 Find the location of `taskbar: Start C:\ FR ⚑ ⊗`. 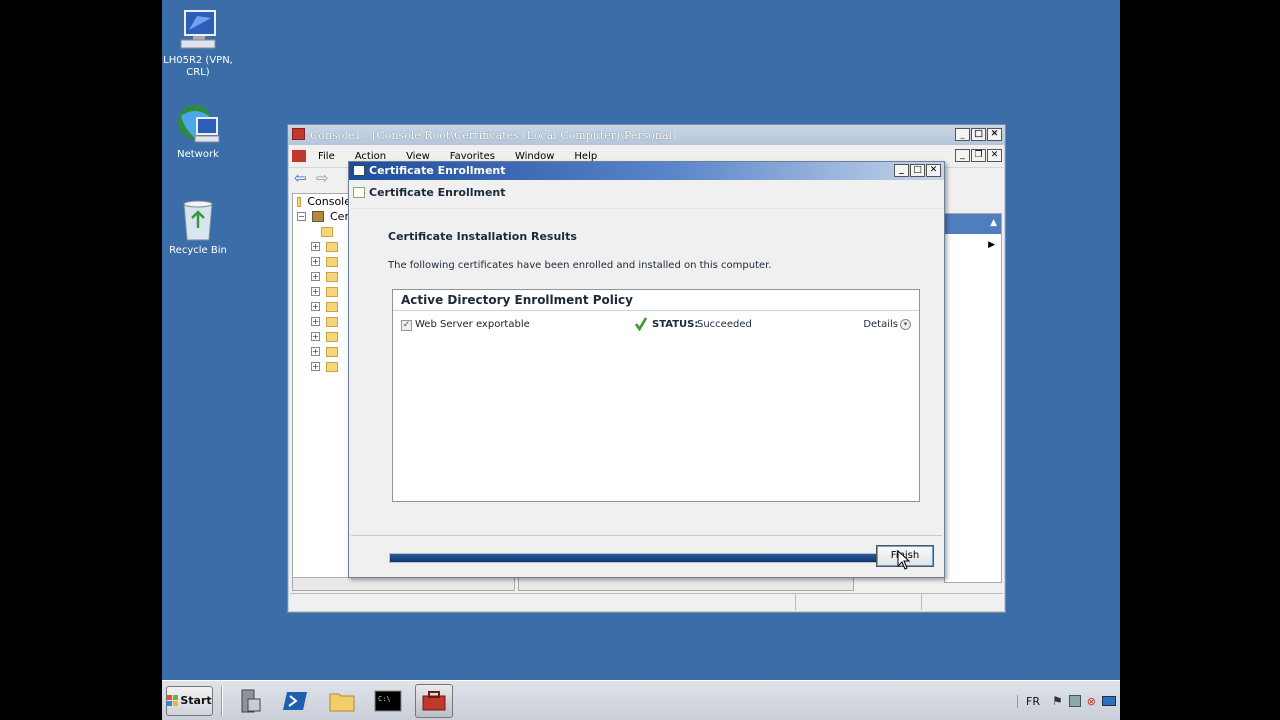

taskbar: Start C:\ FR ⚑ ⊗ is located at coordinates (641, 700).